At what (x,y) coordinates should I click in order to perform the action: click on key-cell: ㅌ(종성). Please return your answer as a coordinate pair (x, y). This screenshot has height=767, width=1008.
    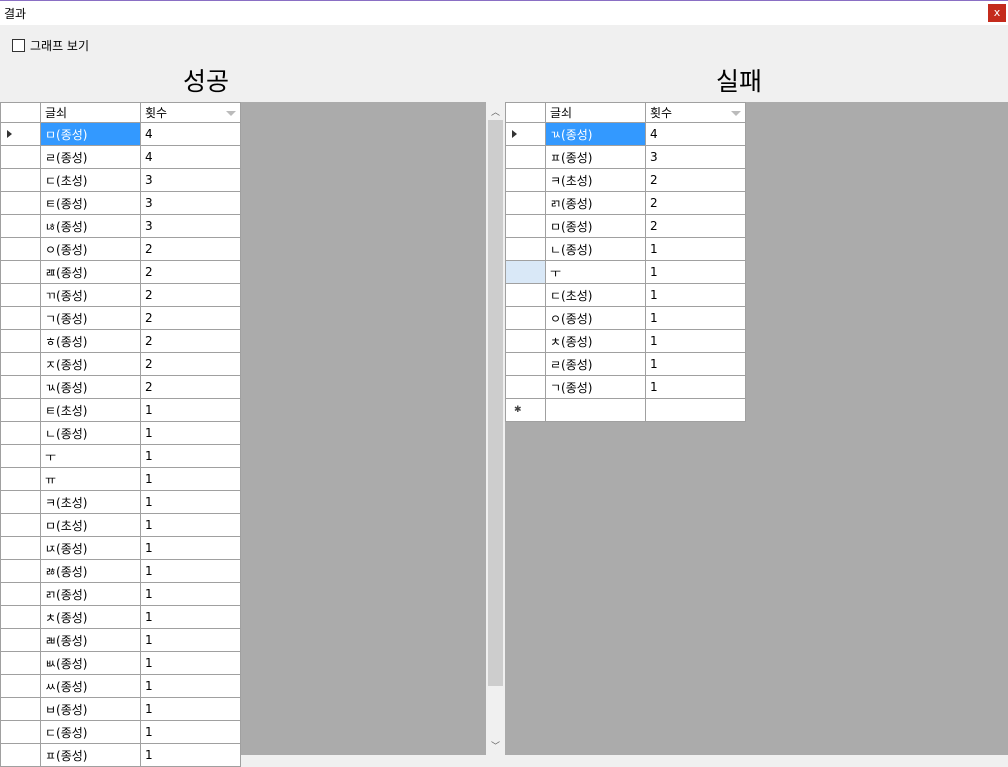
    Looking at the image, I should click on (90, 203).